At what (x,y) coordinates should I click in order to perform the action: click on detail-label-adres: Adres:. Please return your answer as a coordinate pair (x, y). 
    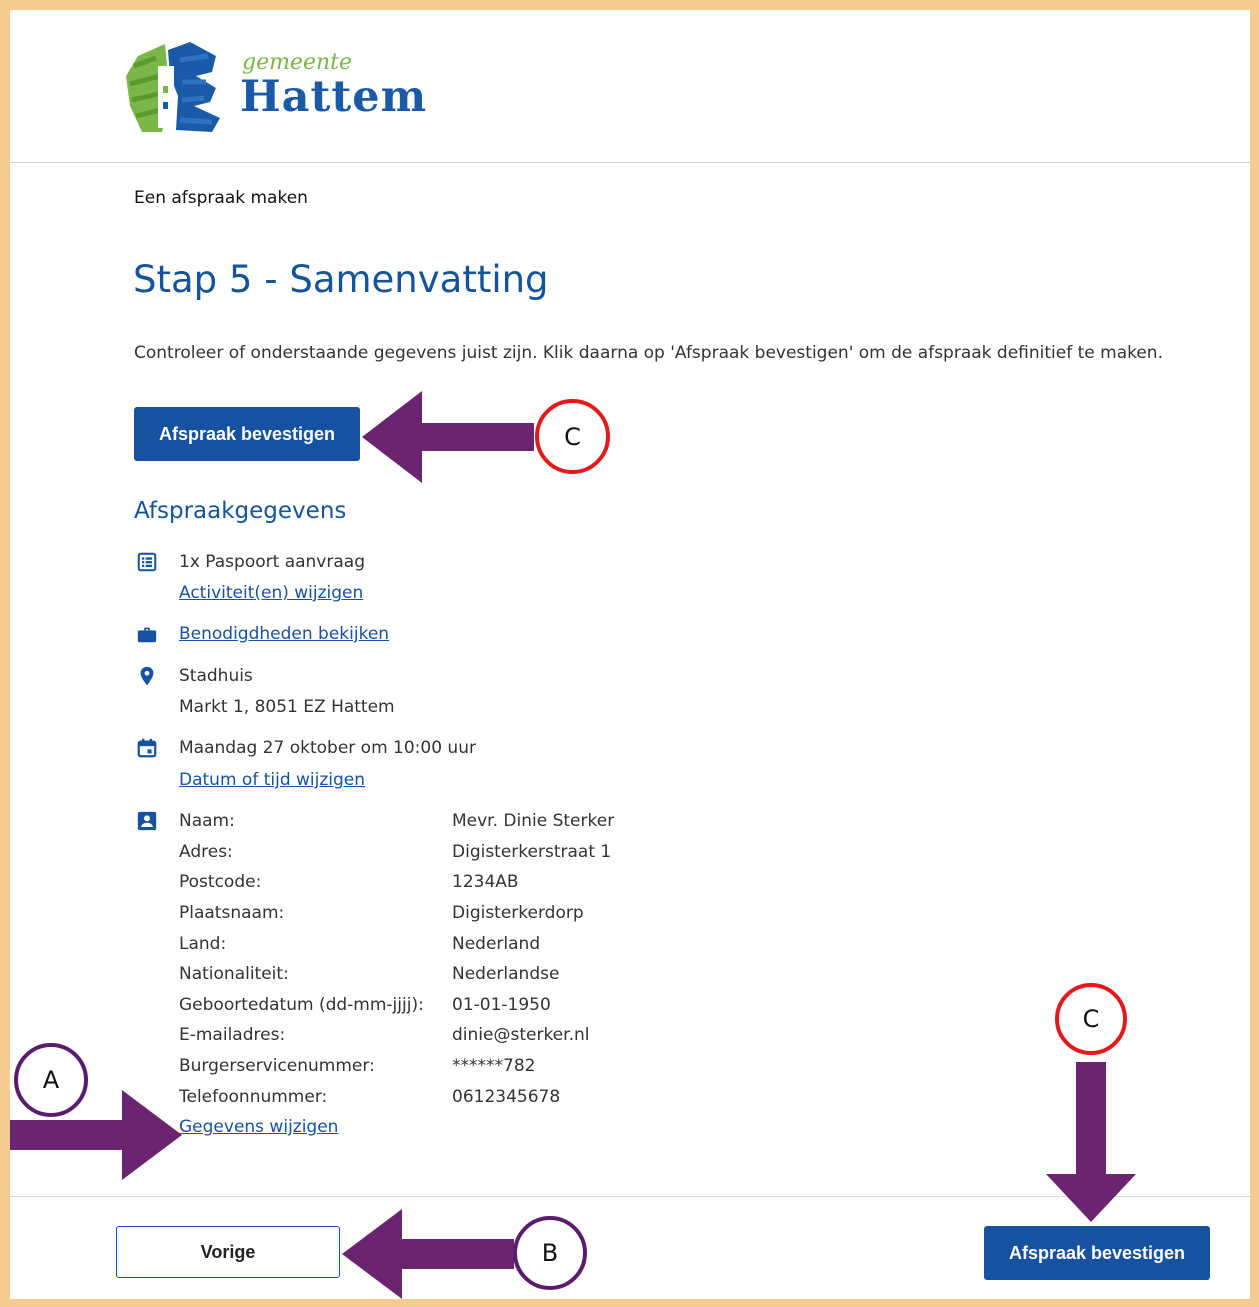
    Looking at the image, I should click on (206, 852).